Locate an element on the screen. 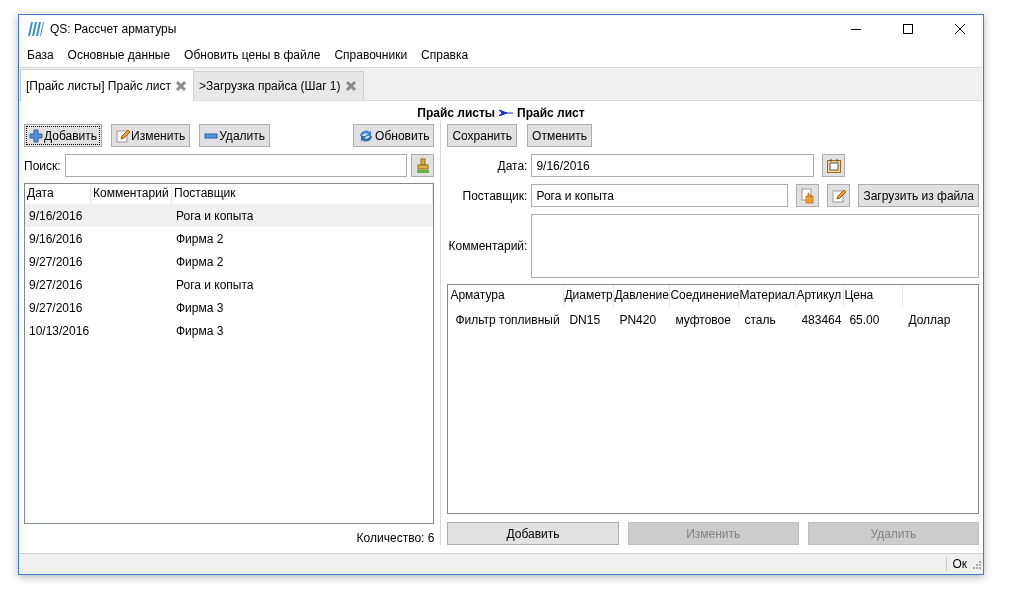 This screenshot has width=1016, height=592. select-button is located at coordinates (808, 195).